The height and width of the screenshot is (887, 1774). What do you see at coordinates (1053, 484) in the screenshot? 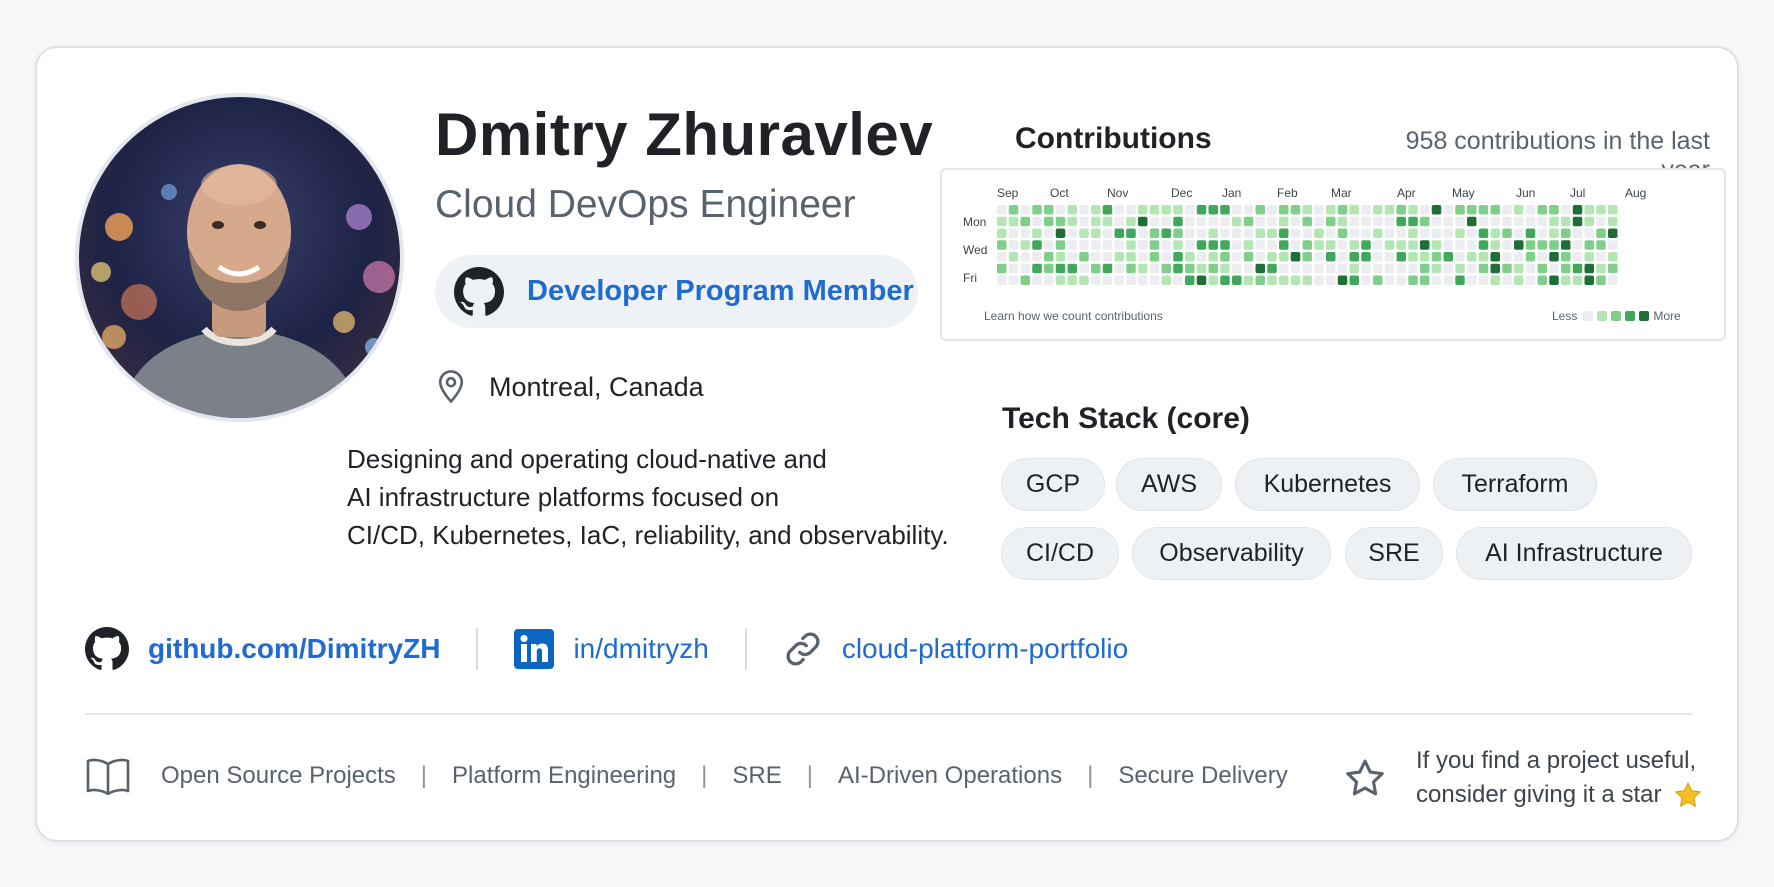
I see `chip-gcp: GCP` at bounding box center [1053, 484].